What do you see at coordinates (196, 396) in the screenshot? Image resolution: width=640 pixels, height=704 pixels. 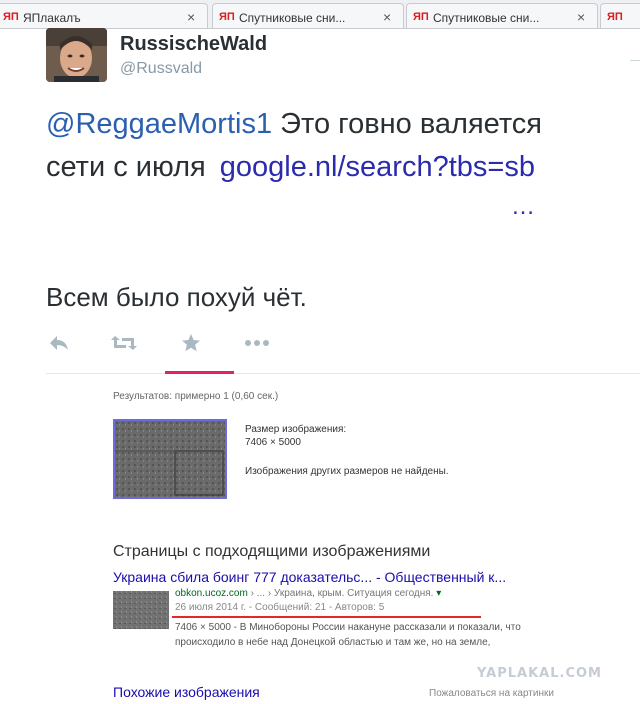 I see `results-count: Результатов: примерно 1 (0,60 сек.)` at bounding box center [196, 396].